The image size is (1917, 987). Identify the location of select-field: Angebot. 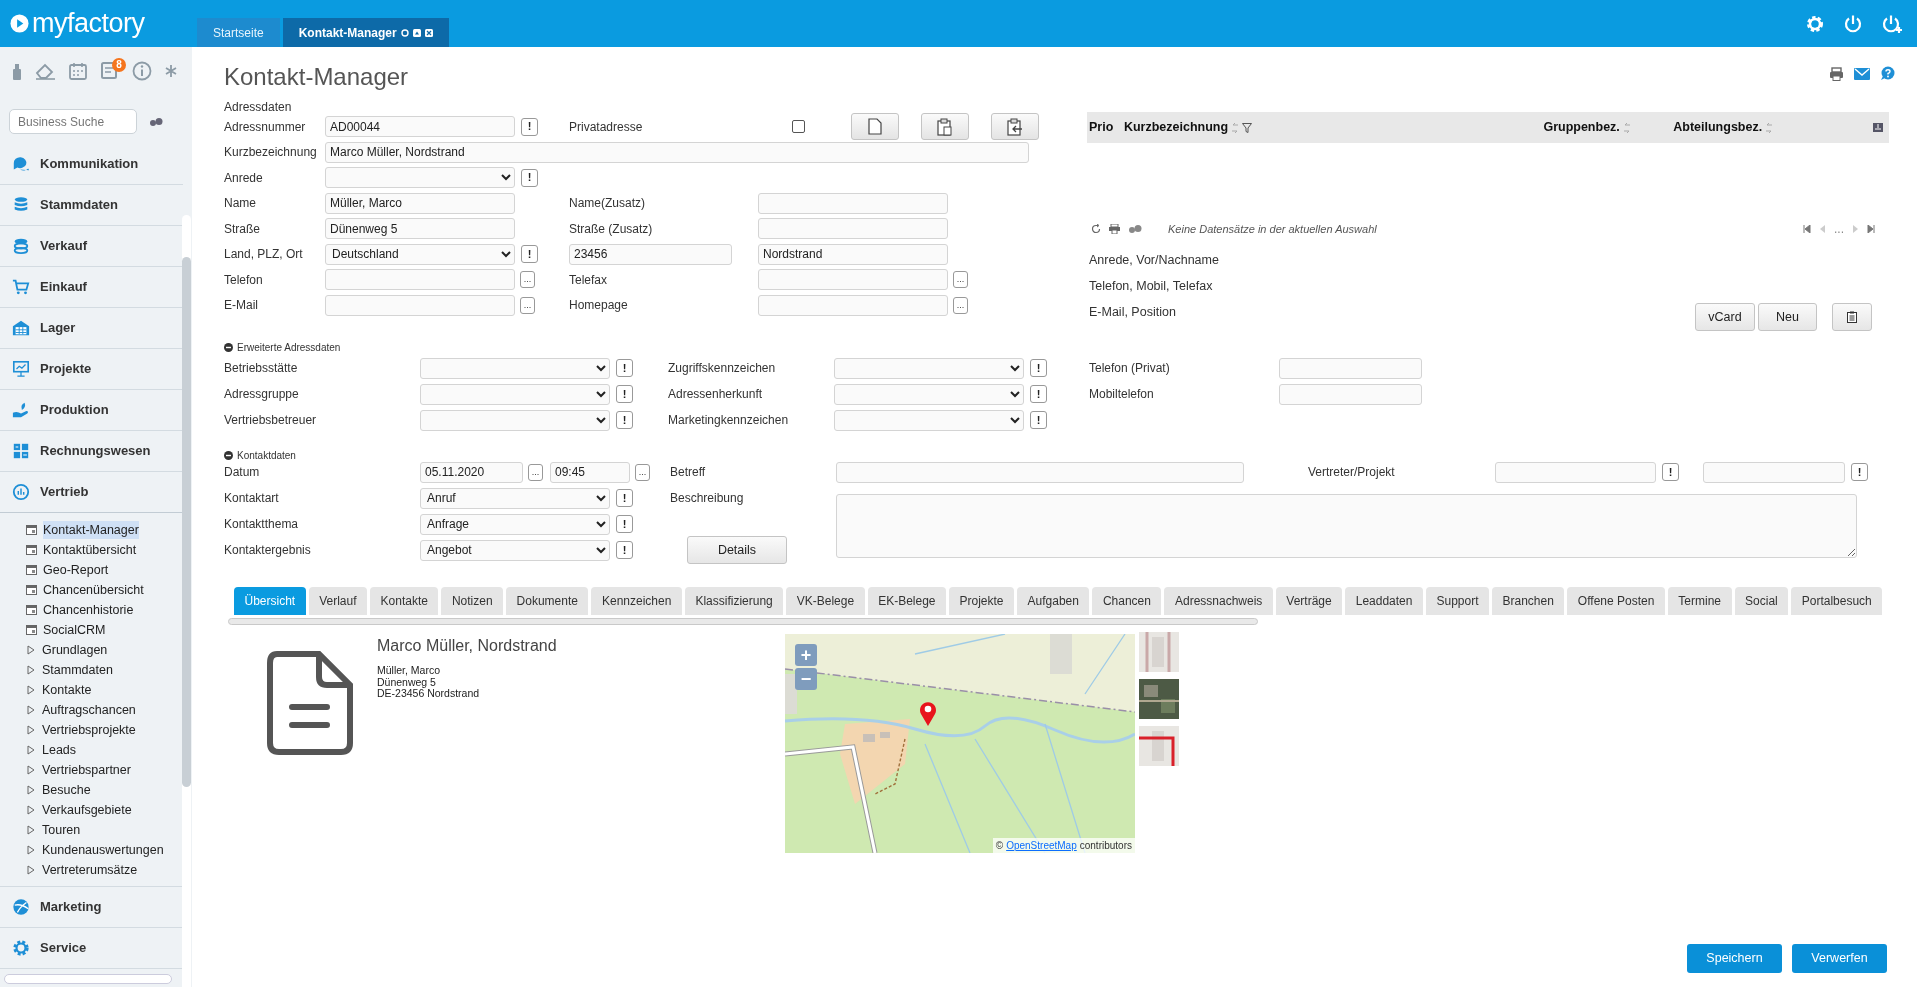
(515, 550).